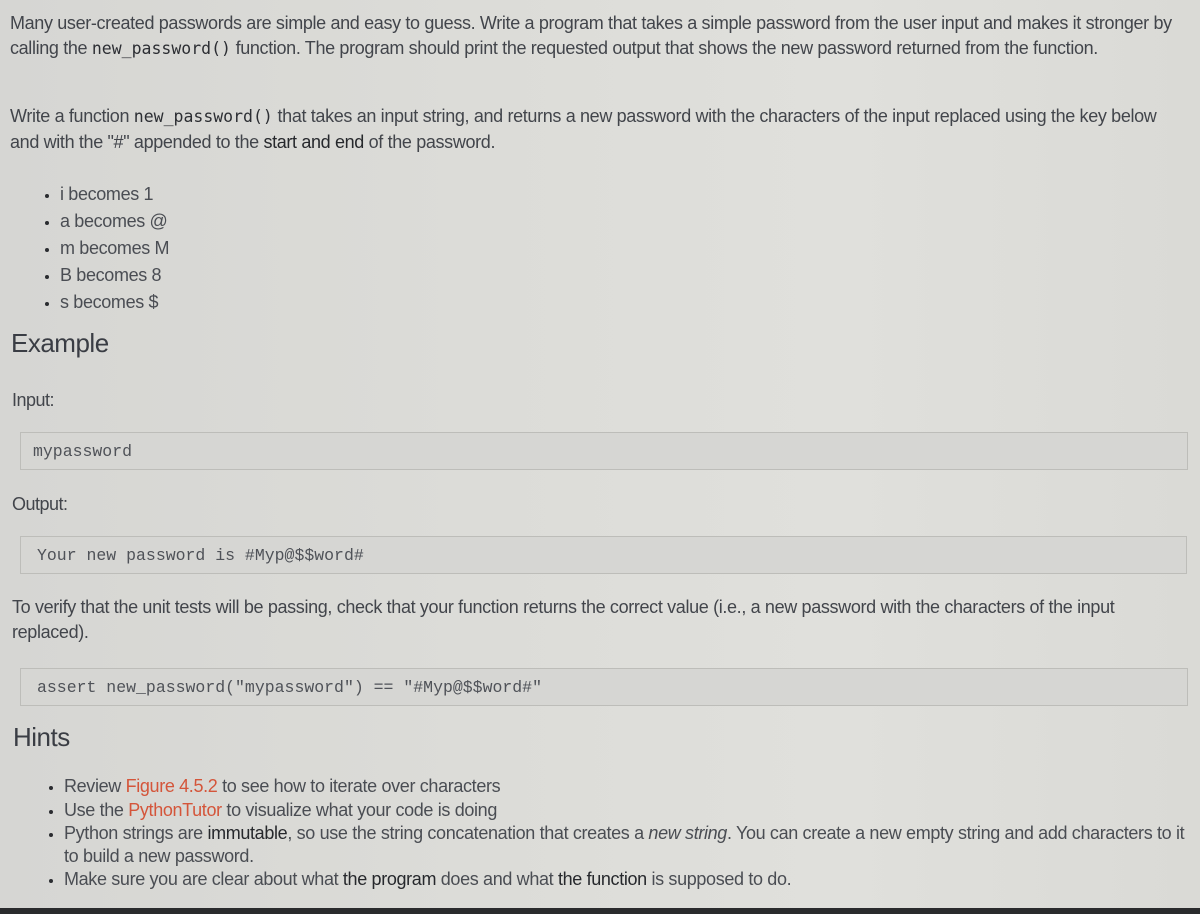  What do you see at coordinates (40, 504) in the screenshot?
I see `output-label: Output:` at bounding box center [40, 504].